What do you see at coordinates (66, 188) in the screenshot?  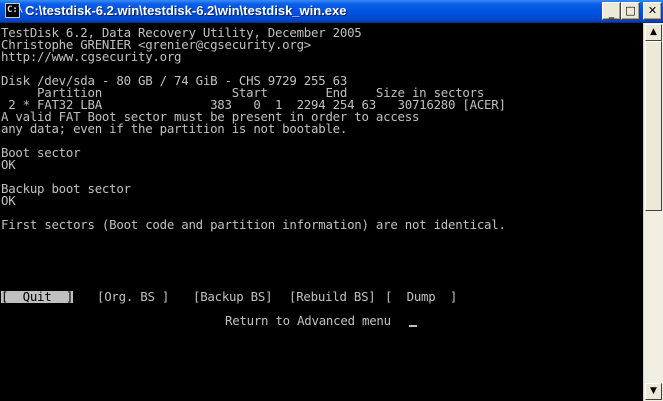 I see `backup-boot-sector-label: Backup boot sector` at bounding box center [66, 188].